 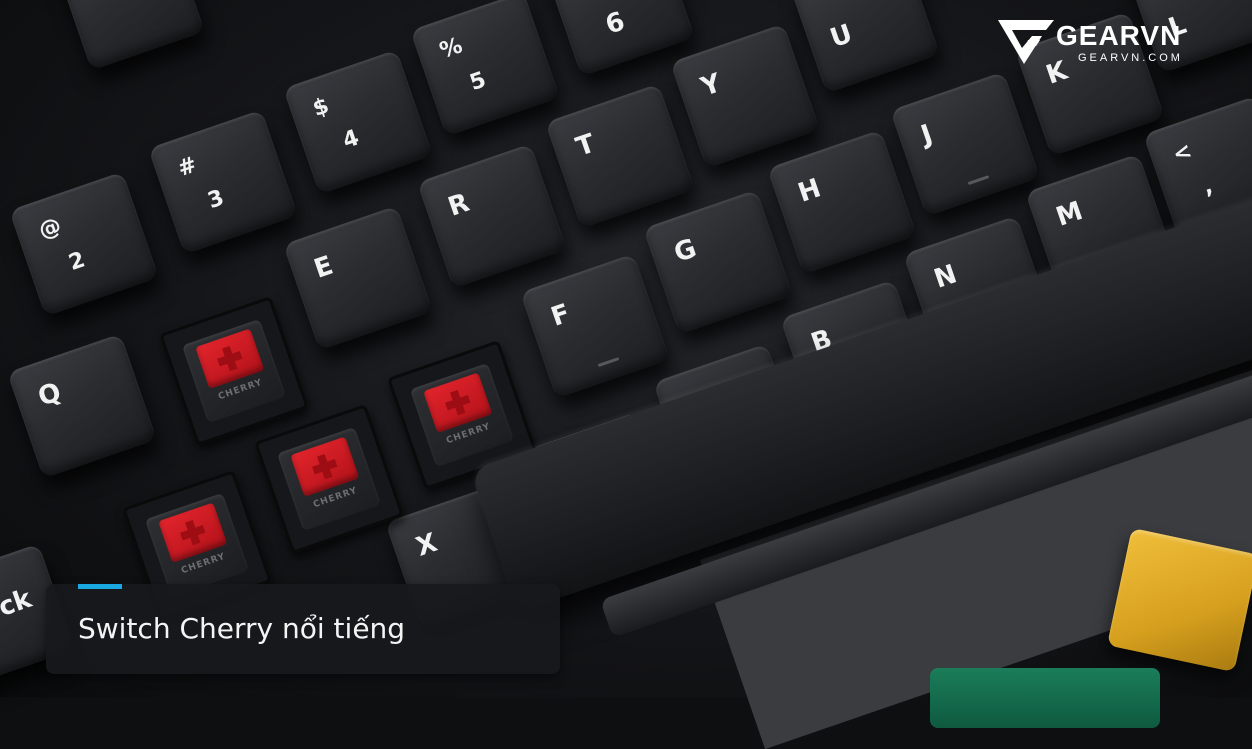 I want to click on key-legend-bottom: ,, so click(x=1207, y=187).